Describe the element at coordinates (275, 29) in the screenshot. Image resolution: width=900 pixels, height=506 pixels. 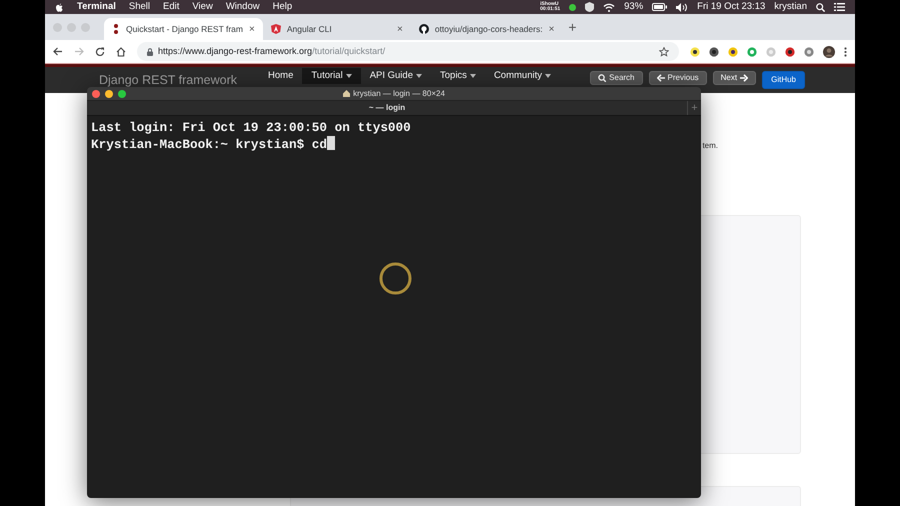
I see `shield-logo-icon` at that location.